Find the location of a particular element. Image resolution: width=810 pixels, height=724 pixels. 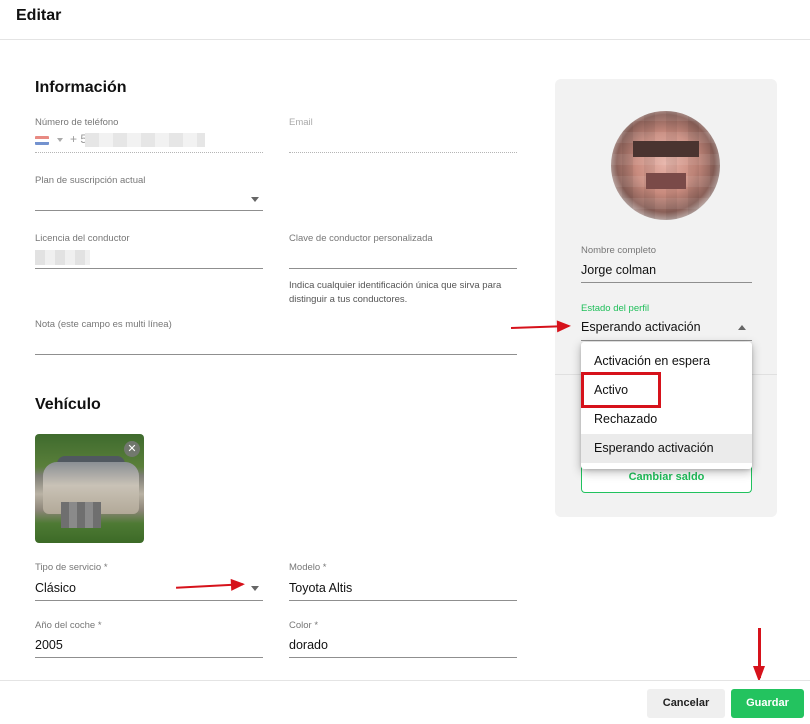

license-label: Licencia del conductor is located at coordinates (82, 238).